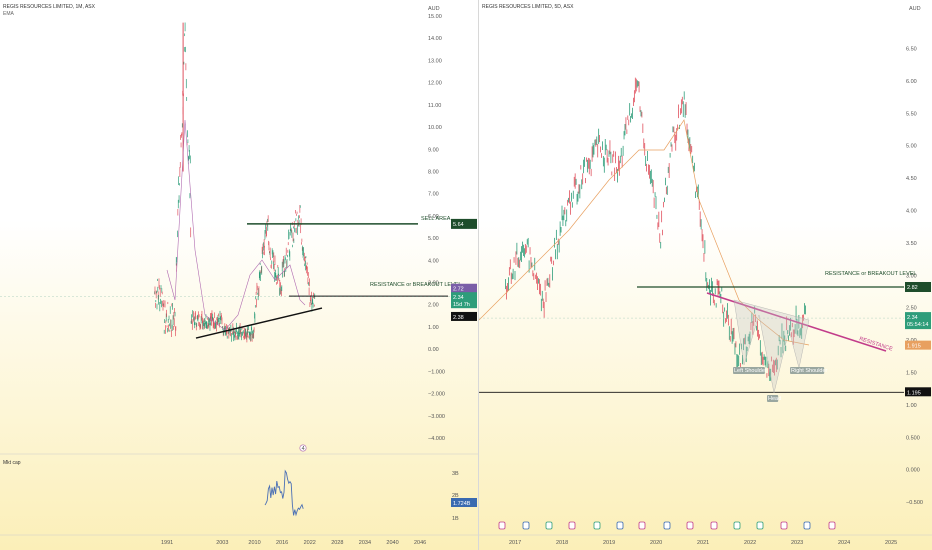  Describe the element at coordinates (562, 543) in the screenshot. I see `right-x-tick: 2018` at that location.